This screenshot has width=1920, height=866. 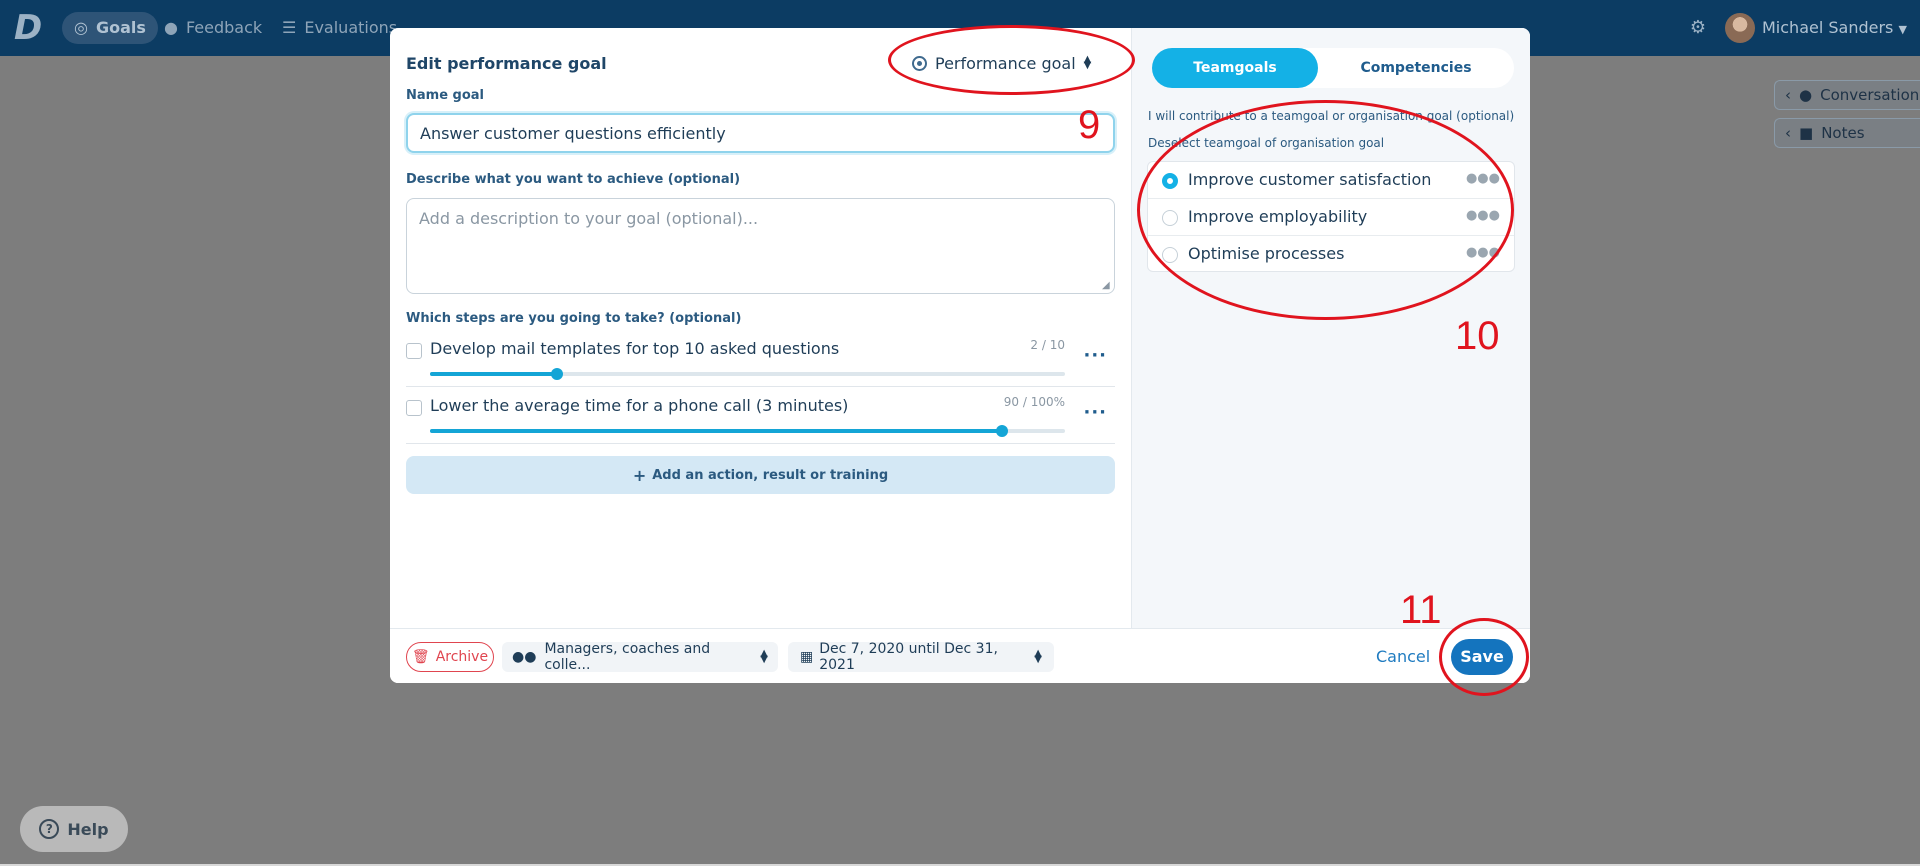 I want to click on people-icon: ●●, so click(x=524, y=657).